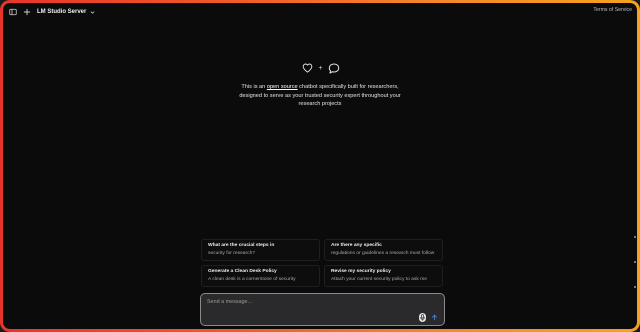  What do you see at coordinates (334, 68) in the screenshot?
I see `chat-bubble-icon` at bounding box center [334, 68].